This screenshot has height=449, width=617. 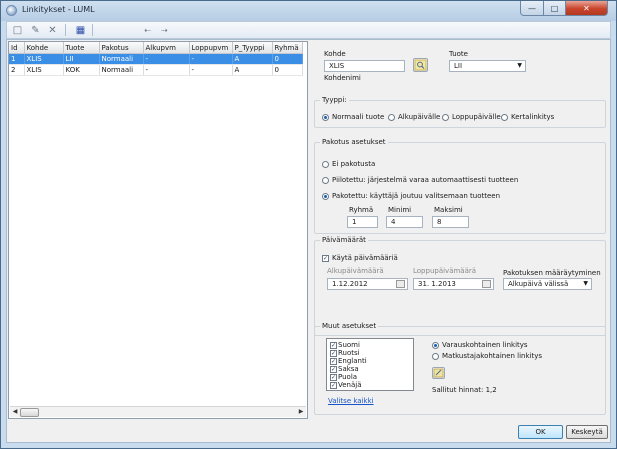 What do you see at coordinates (211, 48) in the screenshot?
I see `column-header-loppupvm: Loppupvm` at bounding box center [211, 48].